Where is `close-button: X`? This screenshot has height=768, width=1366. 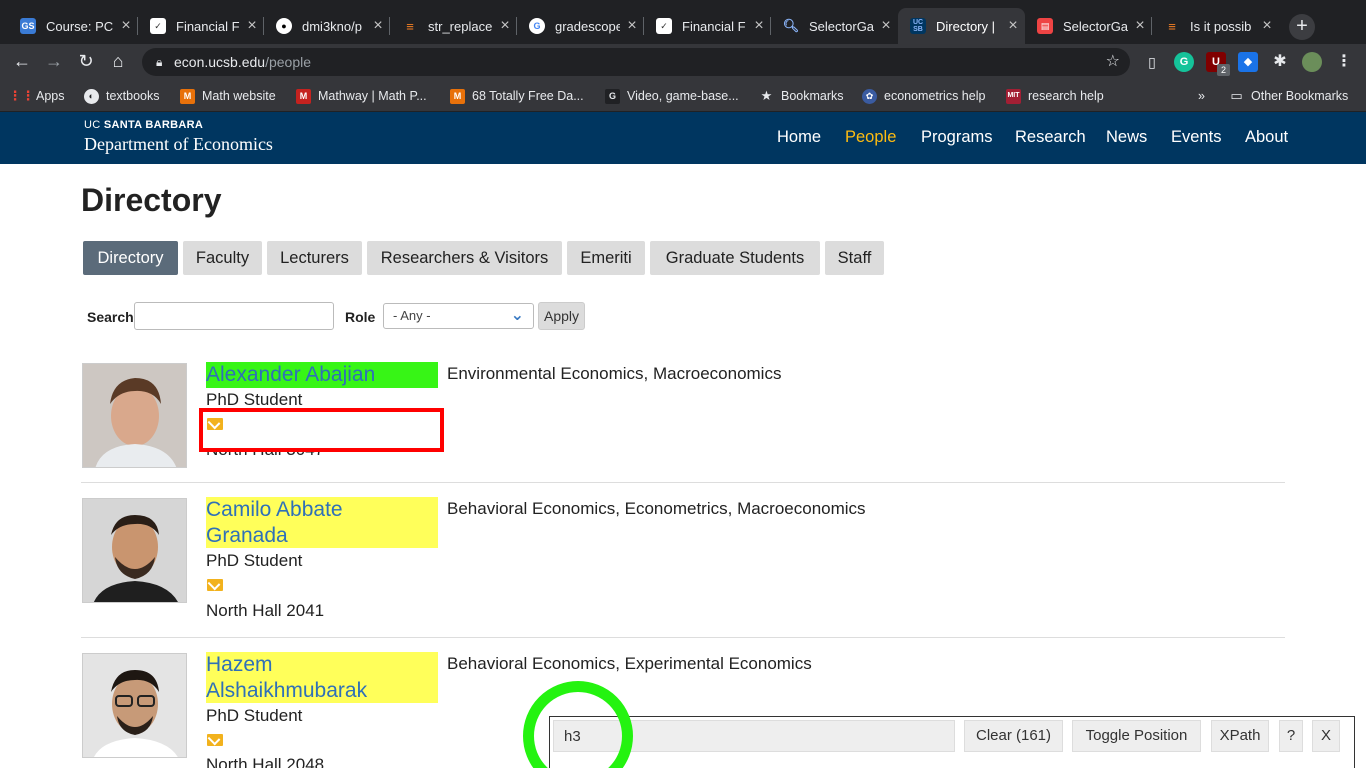 close-button: X is located at coordinates (1326, 736).